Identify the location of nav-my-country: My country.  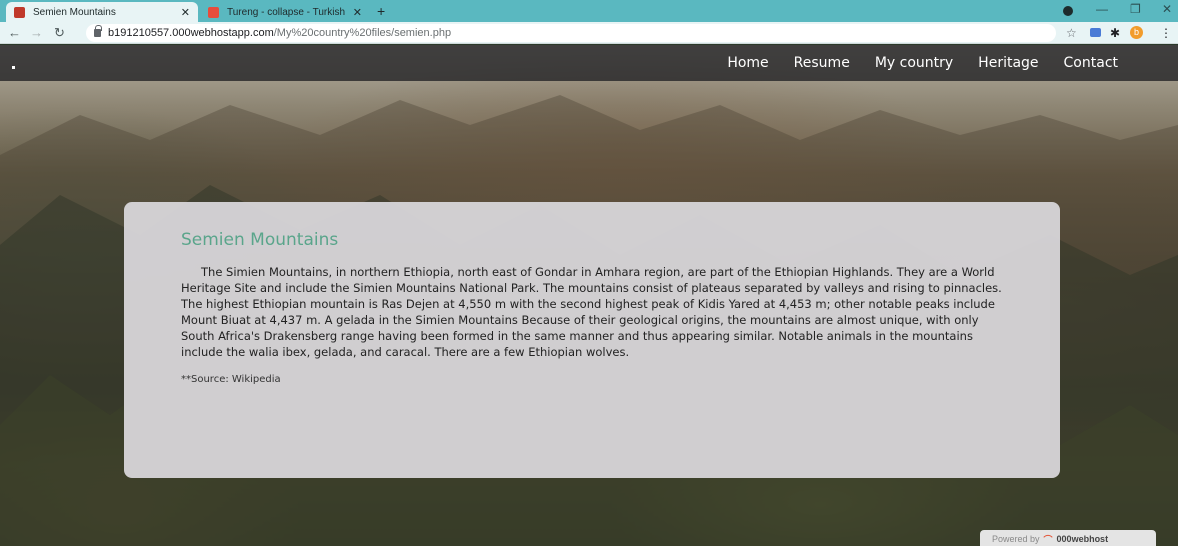
(914, 63).